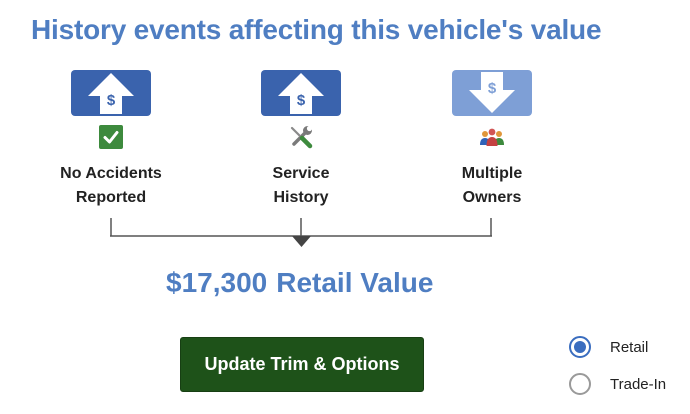 This screenshot has width=690, height=414. I want to click on tools-icon, so click(301, 137).